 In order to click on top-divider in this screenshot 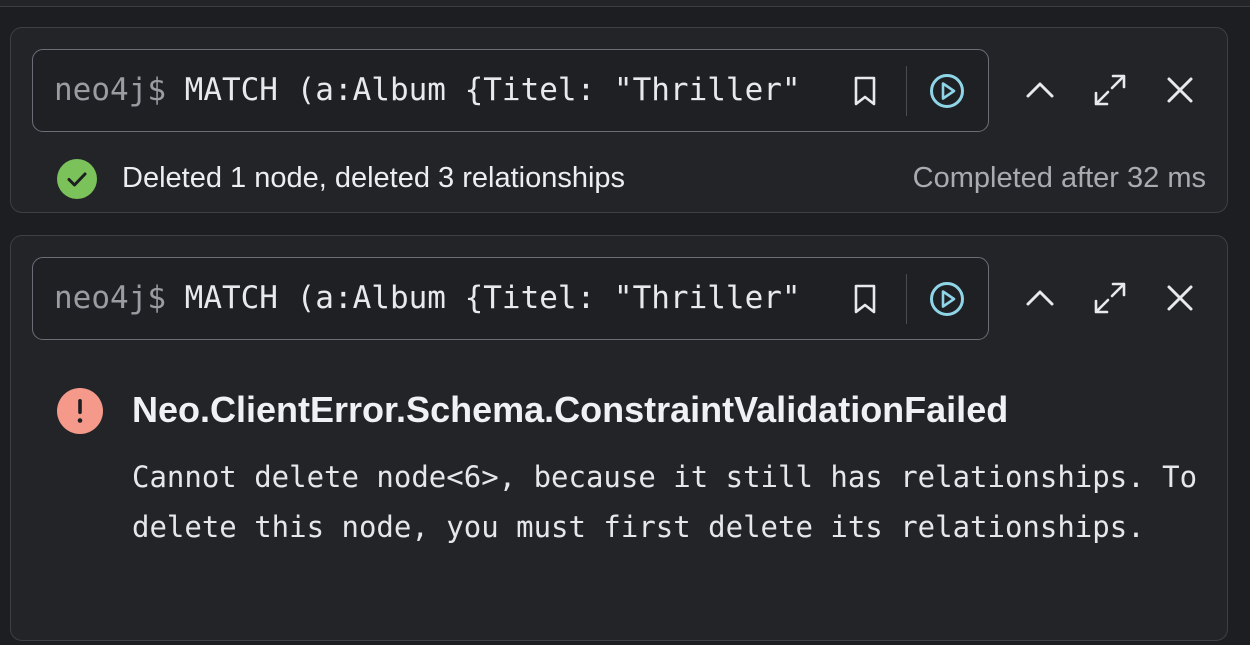, I will do `click(625, 3)`.